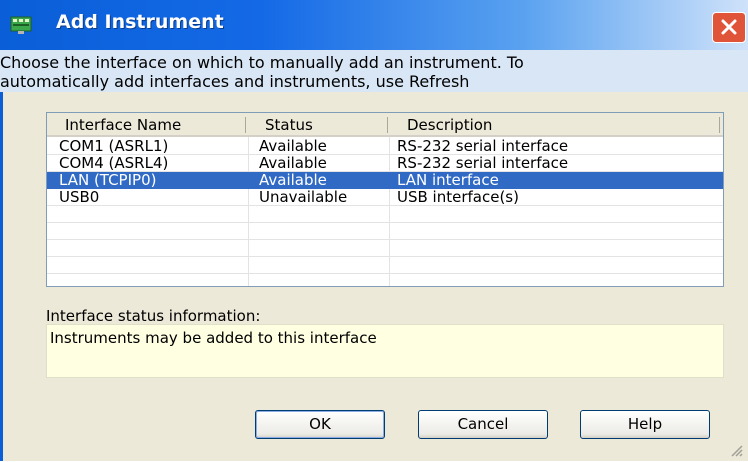 The image size is (748, 462). Describe the element at coordinates (320, 424) in the screenshot. I see `ok-button: OK` at that location.